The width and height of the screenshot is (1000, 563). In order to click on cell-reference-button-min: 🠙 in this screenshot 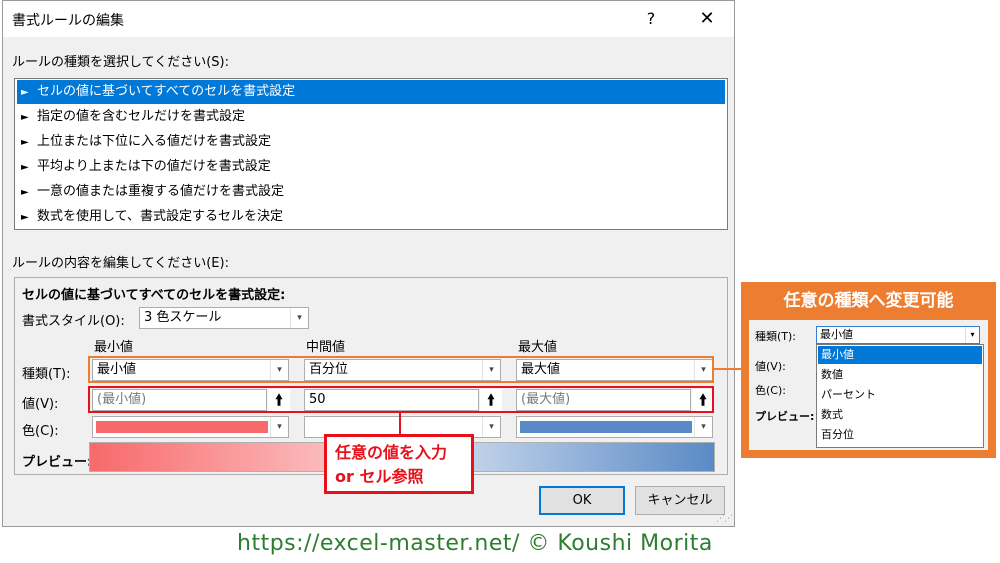, I will do `click(279, 400)`.